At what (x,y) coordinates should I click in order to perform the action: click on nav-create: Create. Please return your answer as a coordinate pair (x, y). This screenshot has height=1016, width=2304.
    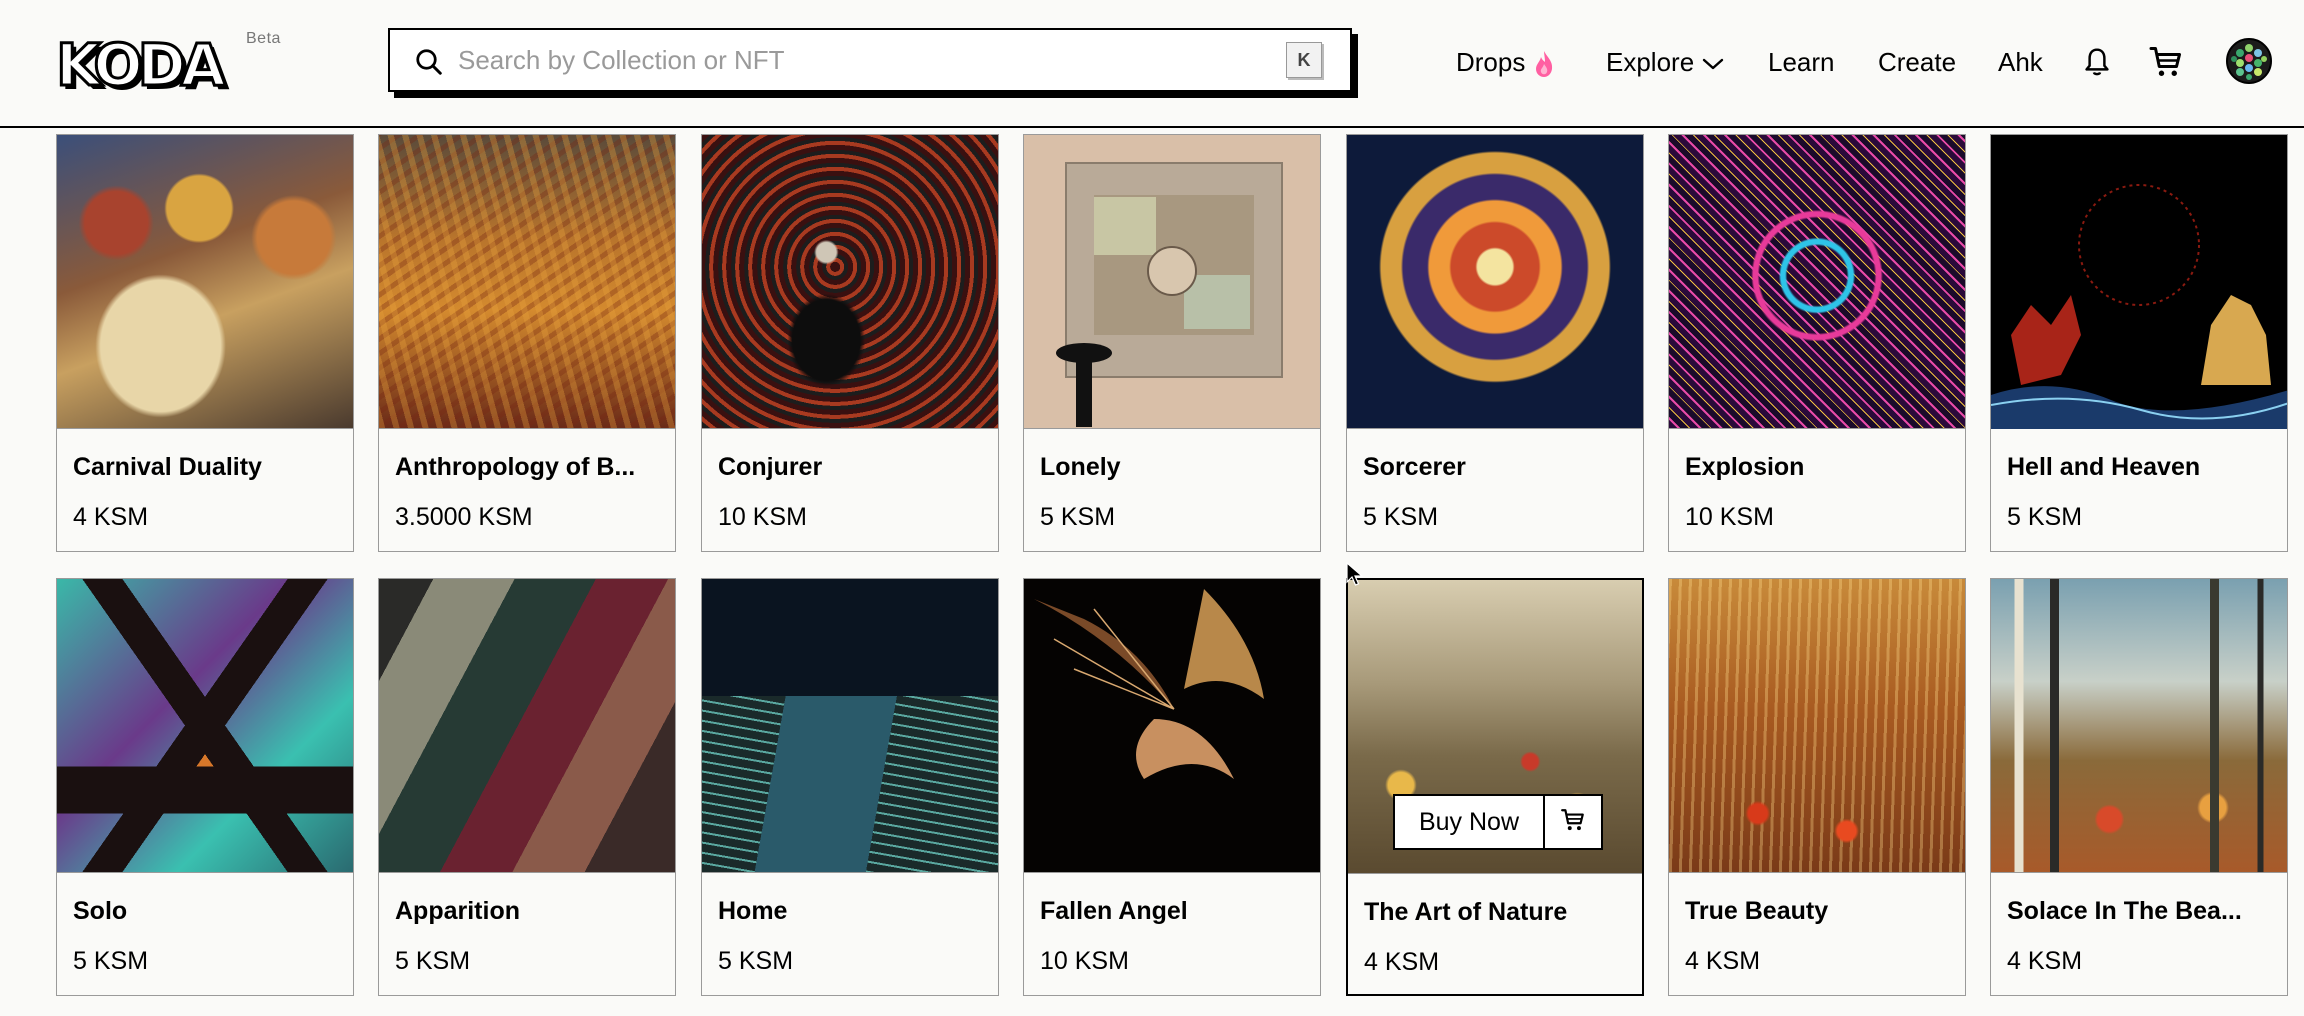
    Looking at the image, I should click on (1917, 62).